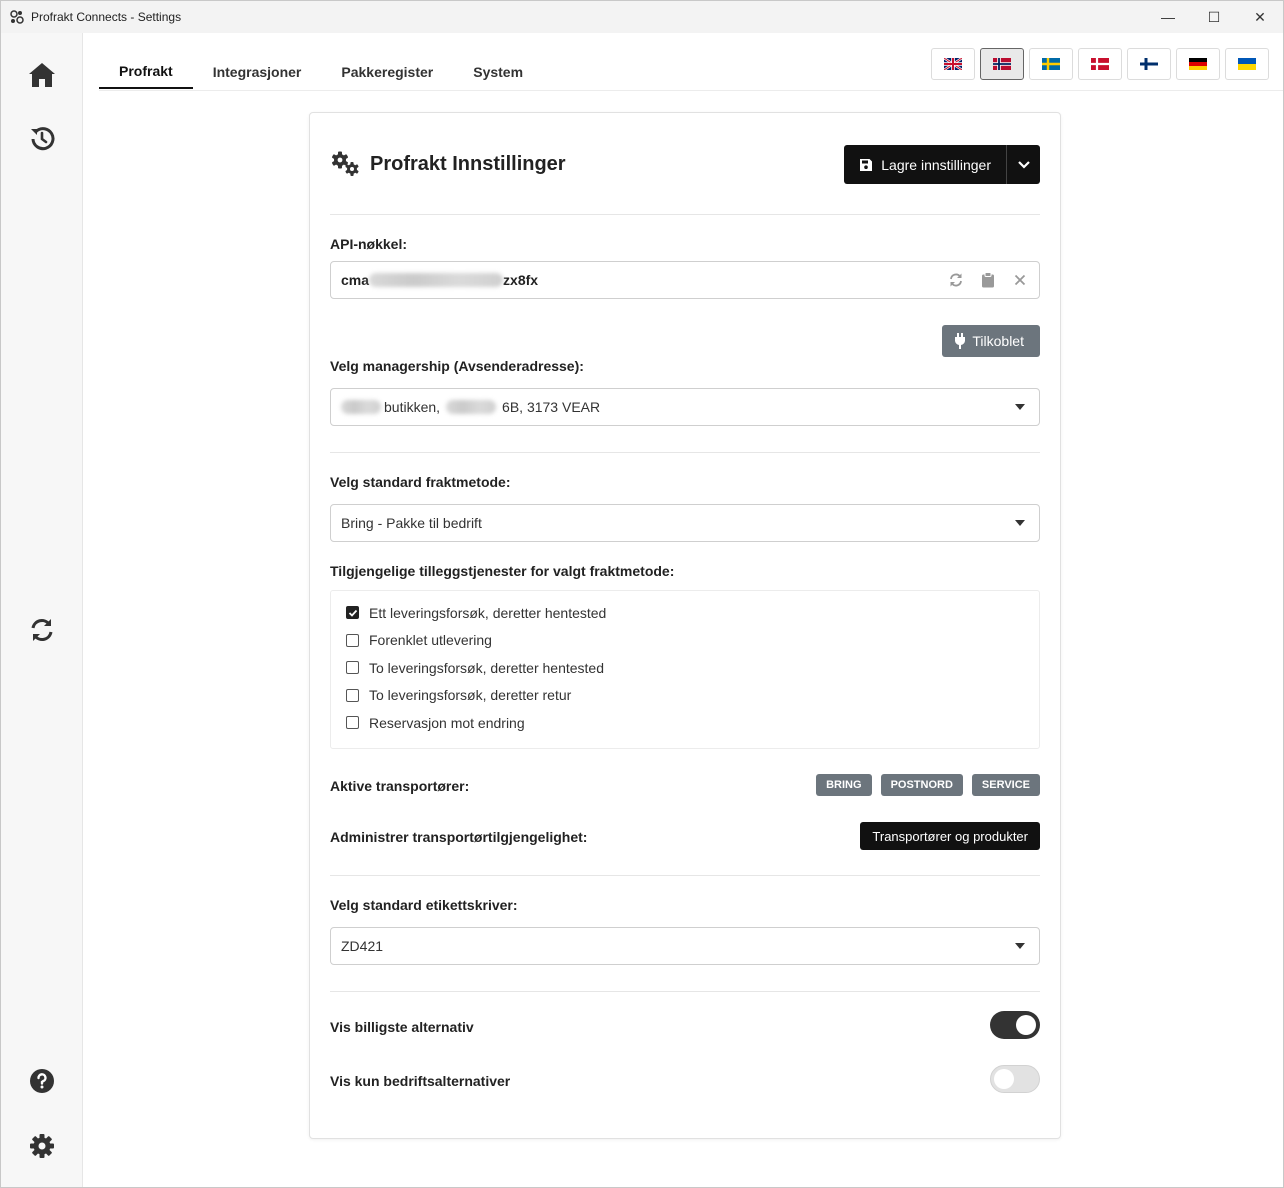  I want to click on gear-icon, so click(42, 1146).